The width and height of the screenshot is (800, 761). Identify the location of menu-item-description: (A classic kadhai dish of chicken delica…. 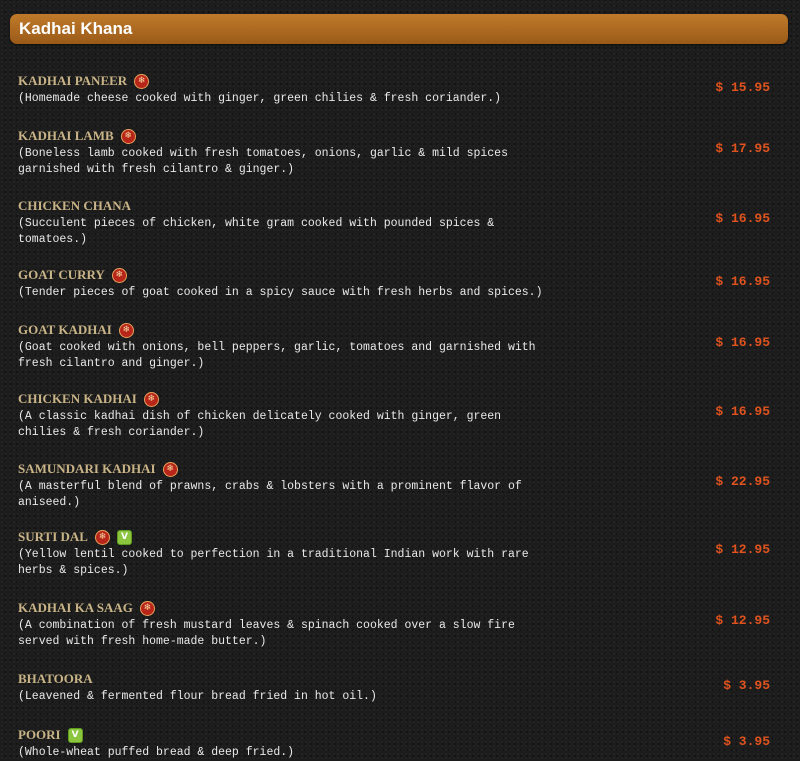
(259, 425).